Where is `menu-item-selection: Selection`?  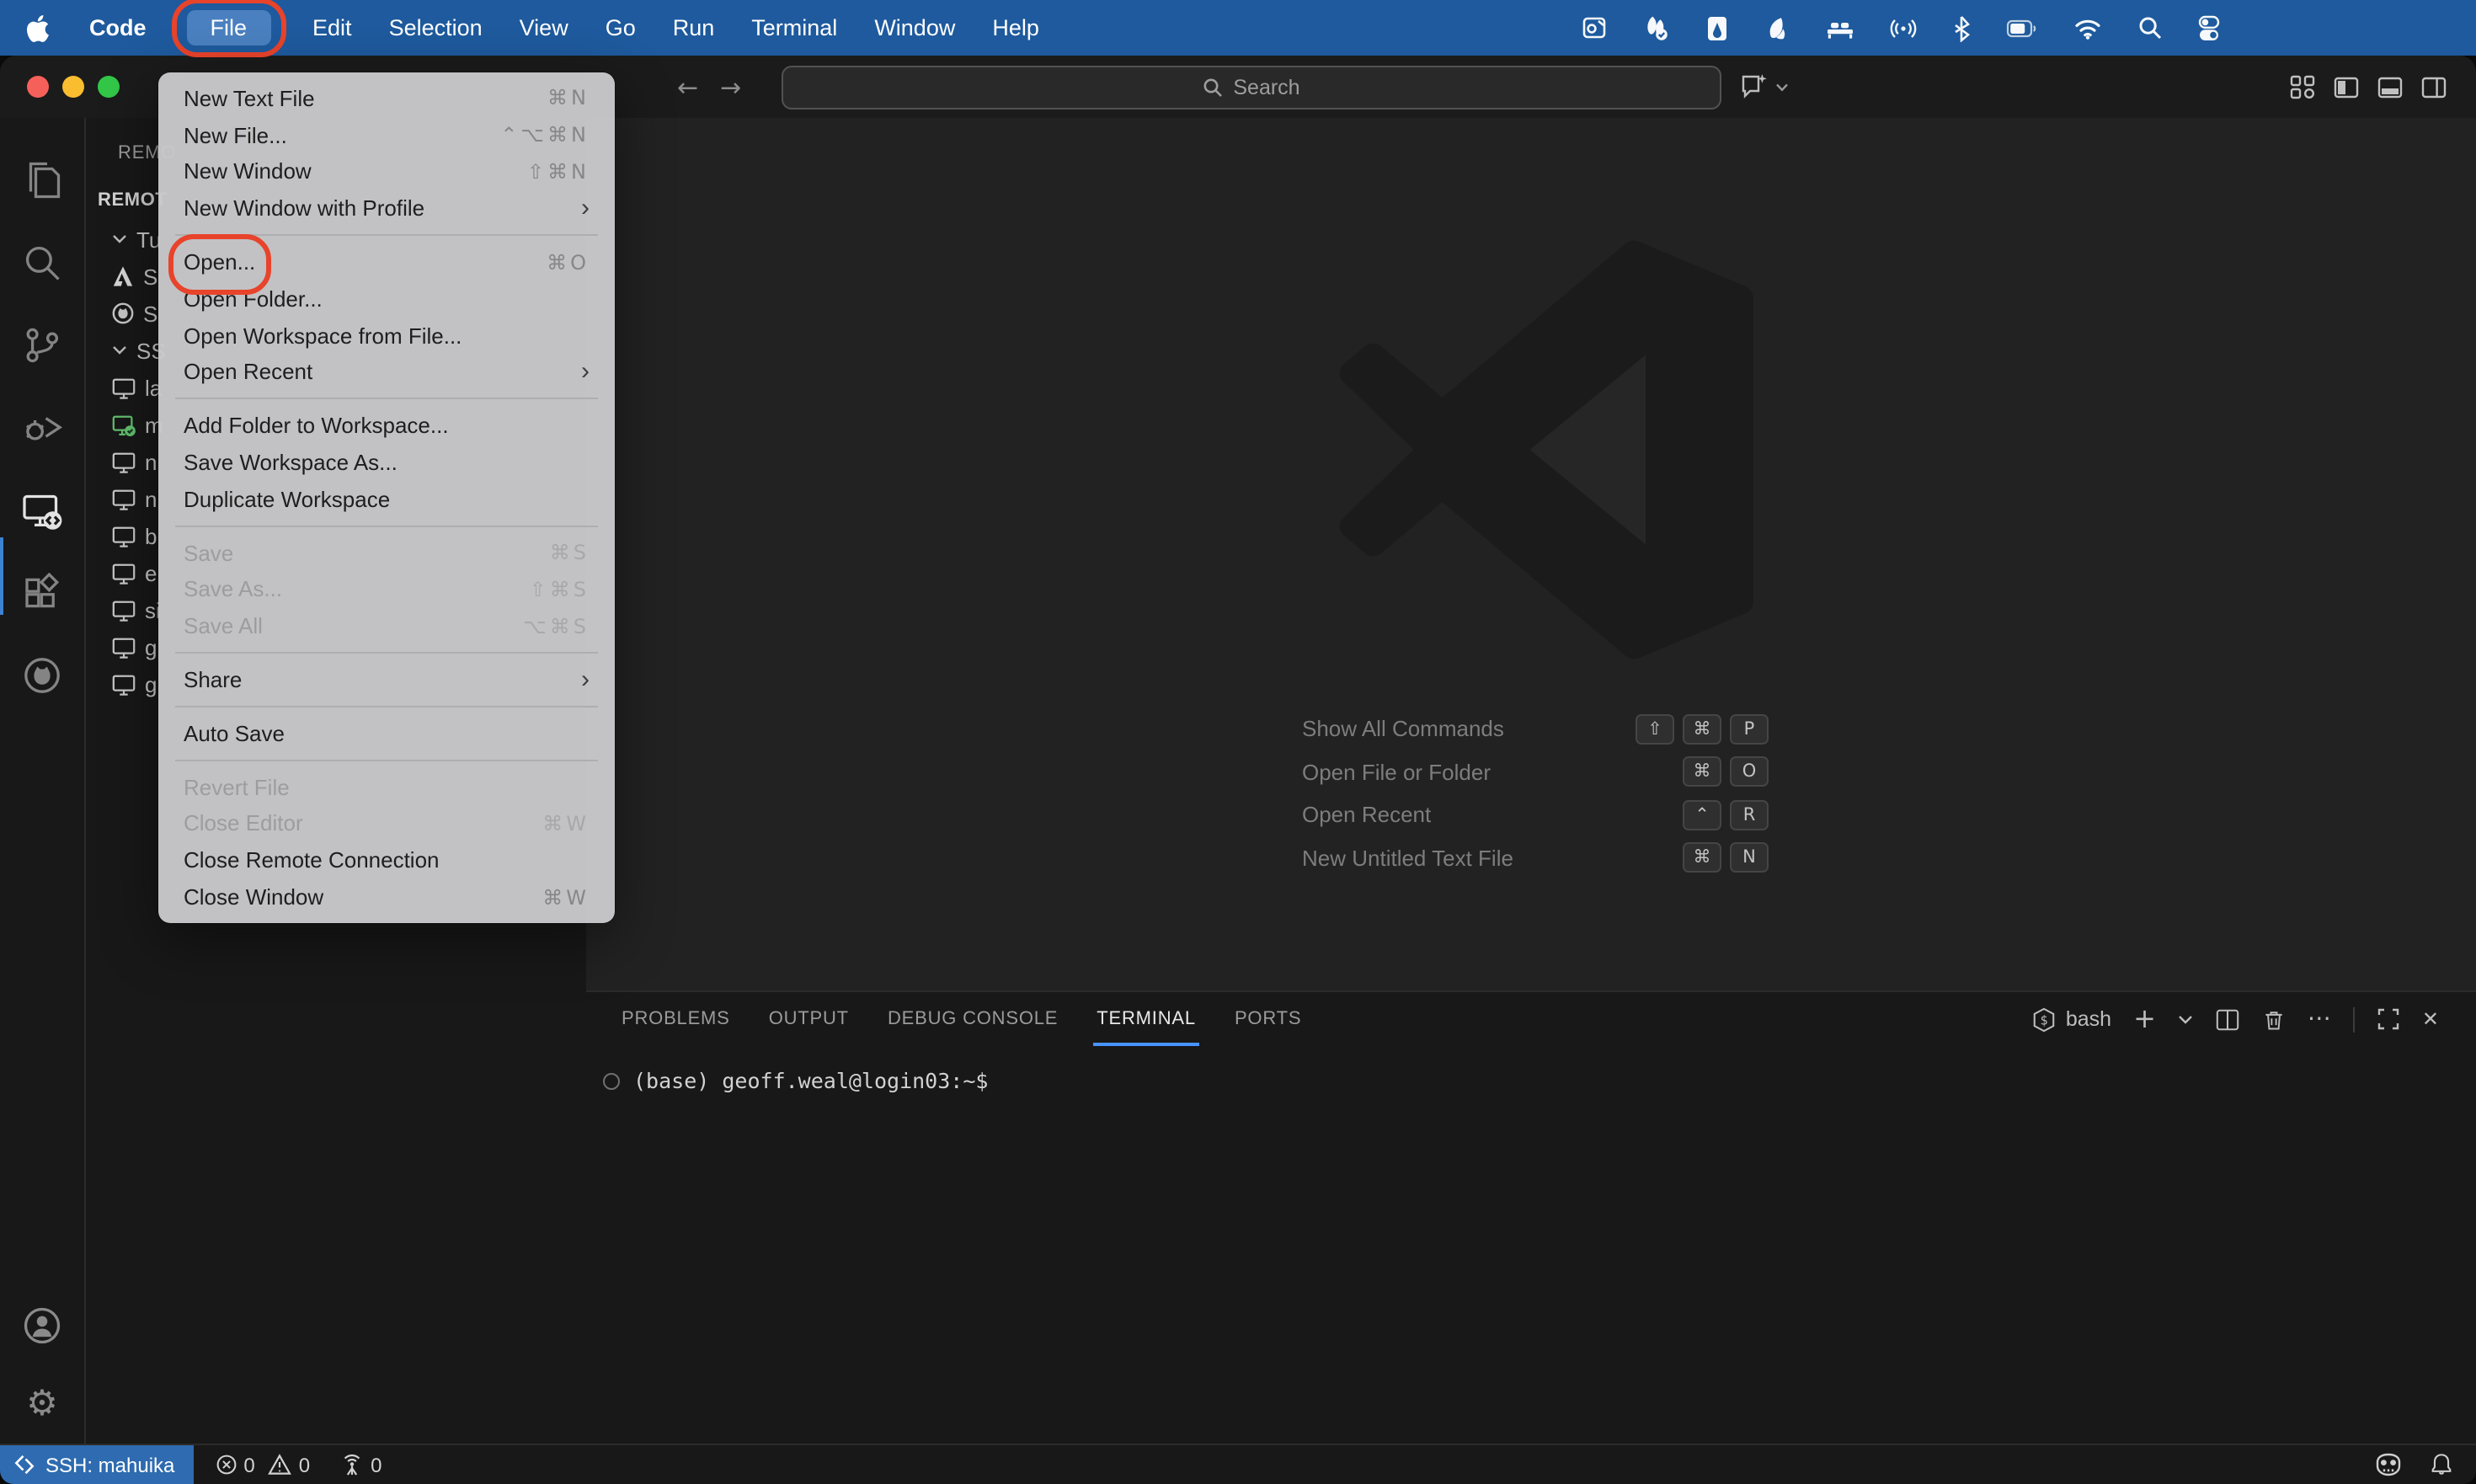 menu-item-selection: Selection is located at coordinates (436, 28).